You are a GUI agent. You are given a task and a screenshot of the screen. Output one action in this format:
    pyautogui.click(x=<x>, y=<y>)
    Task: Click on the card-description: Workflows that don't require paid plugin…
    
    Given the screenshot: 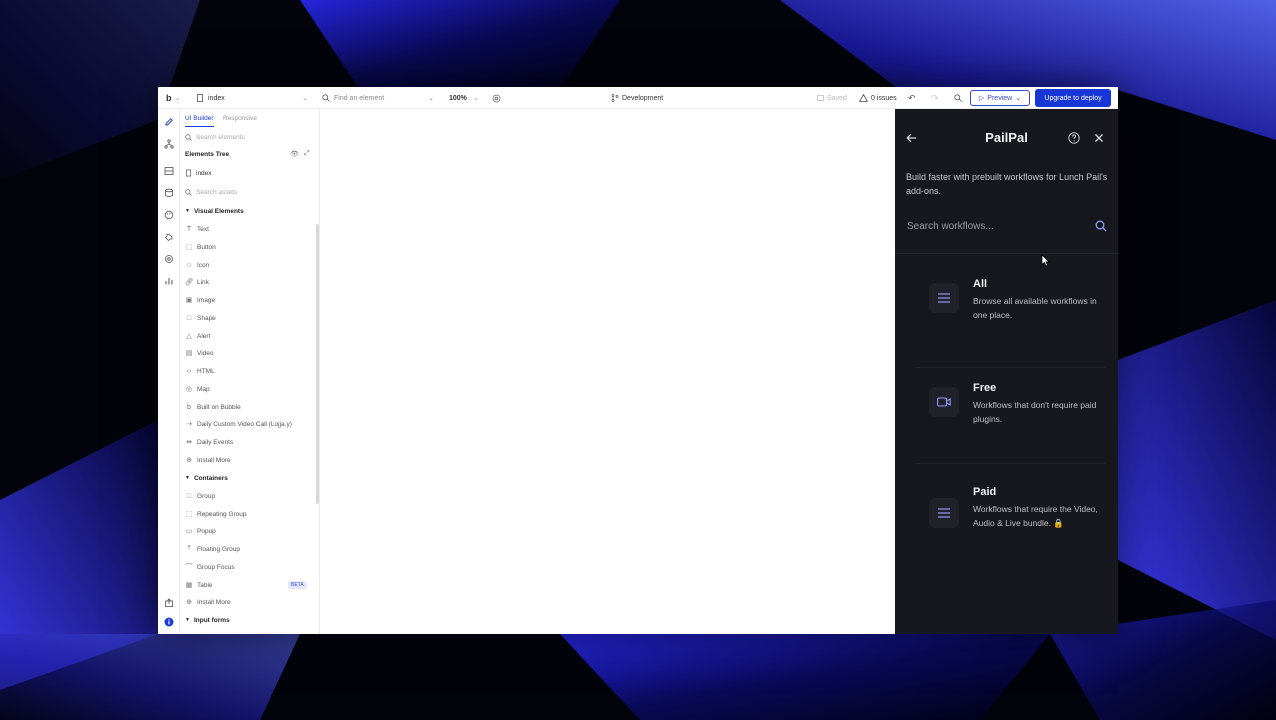 What is the action you would take?
    pyautogui.click(x=1035, y=412)
    